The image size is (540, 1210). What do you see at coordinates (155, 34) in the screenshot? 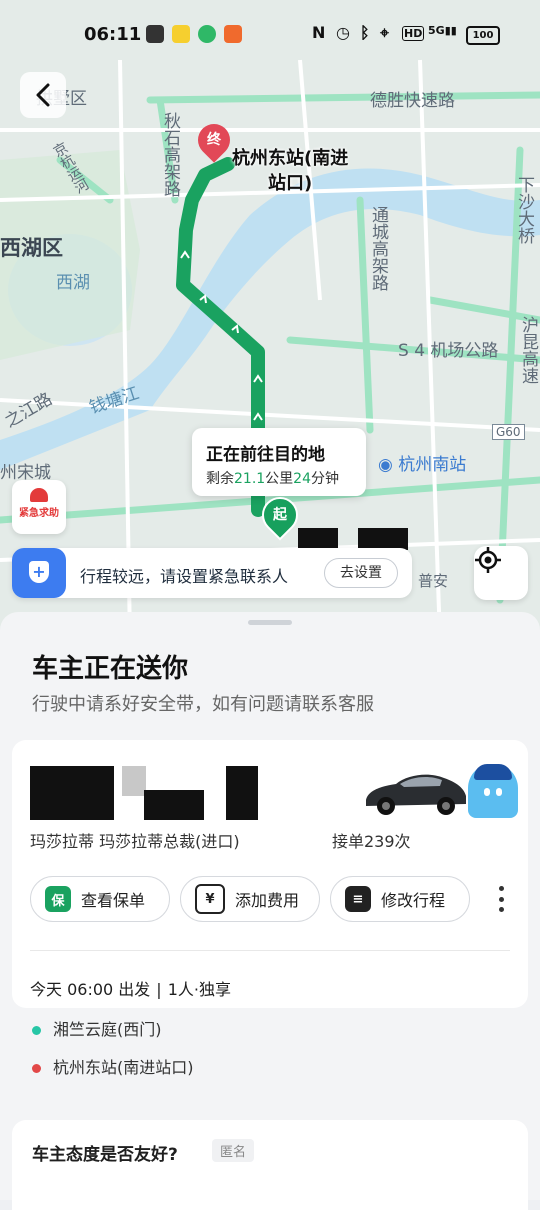
I see `wechat-icon` at bounding box center [155, 34].